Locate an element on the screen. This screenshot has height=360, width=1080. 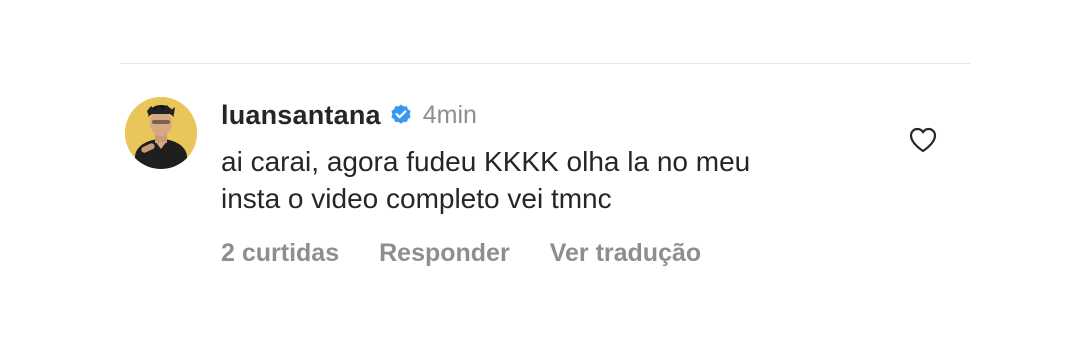
comment-actions: 2 curtidas Responder Ver tradução is located at coordinates (551, 253).